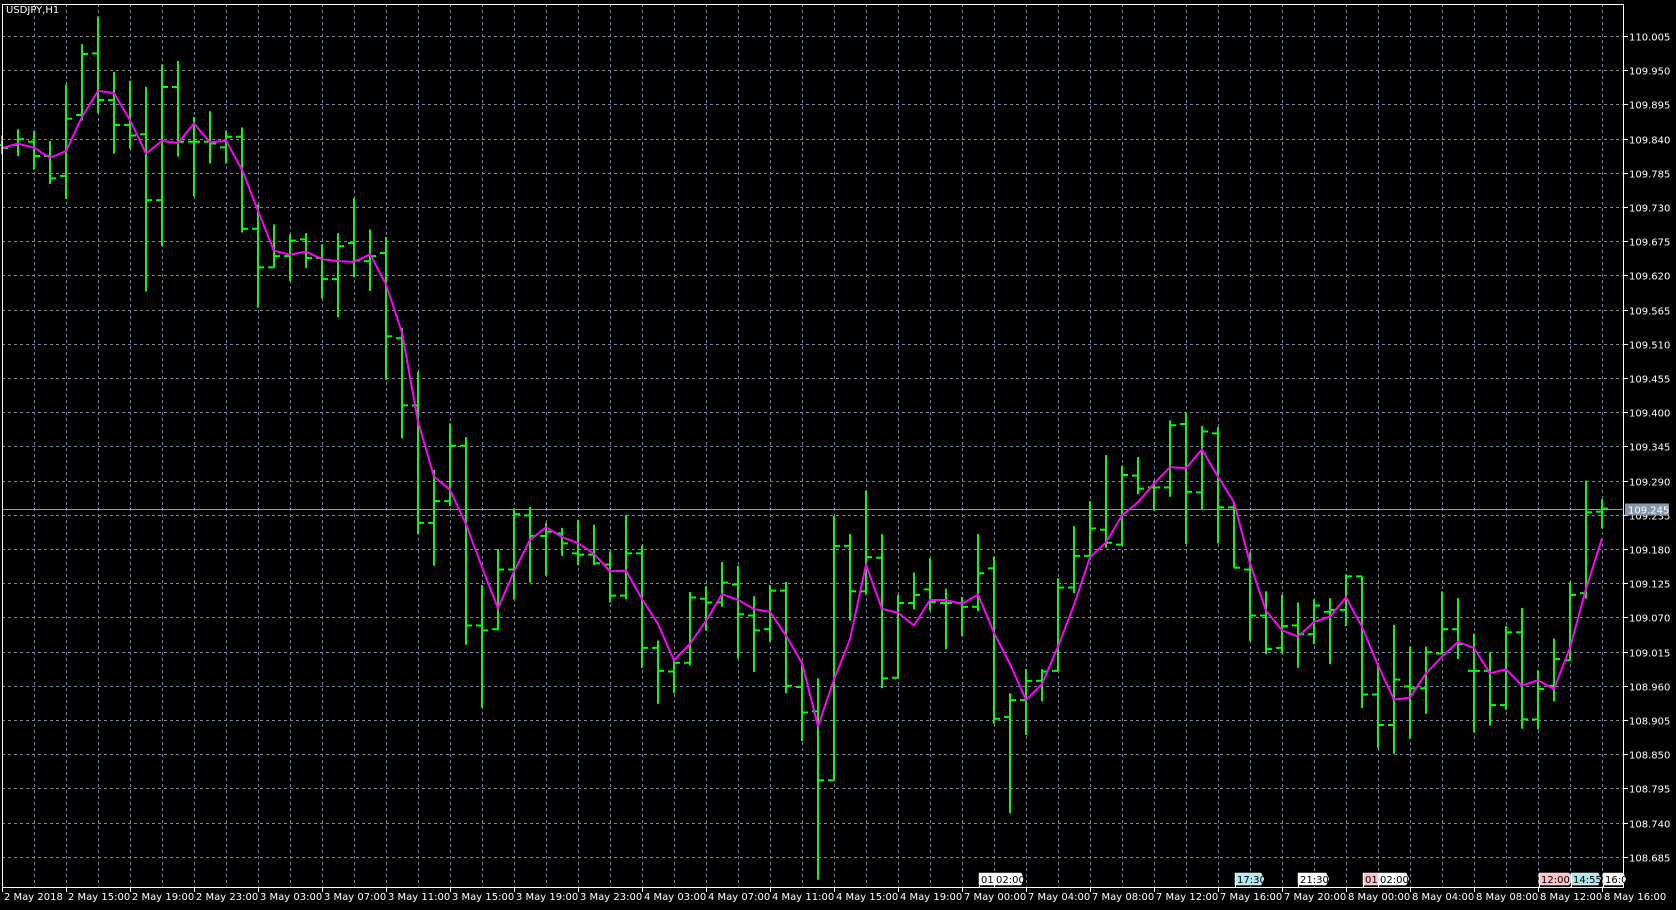  Describe the element at coordinates (1649, 551) in the screenshot. I see `price-tick-label: 109.180` at that location.